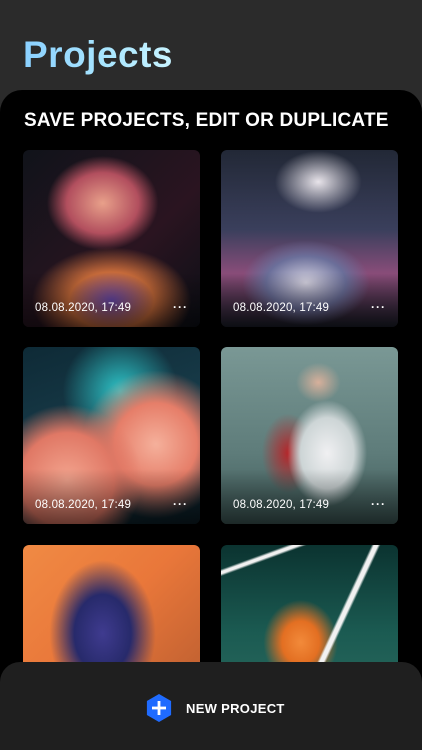 Image resolution: width=422 pixels, height=750 pixels. I want to click on bottom-bar: NEW PROJECT, so click(211, 706).